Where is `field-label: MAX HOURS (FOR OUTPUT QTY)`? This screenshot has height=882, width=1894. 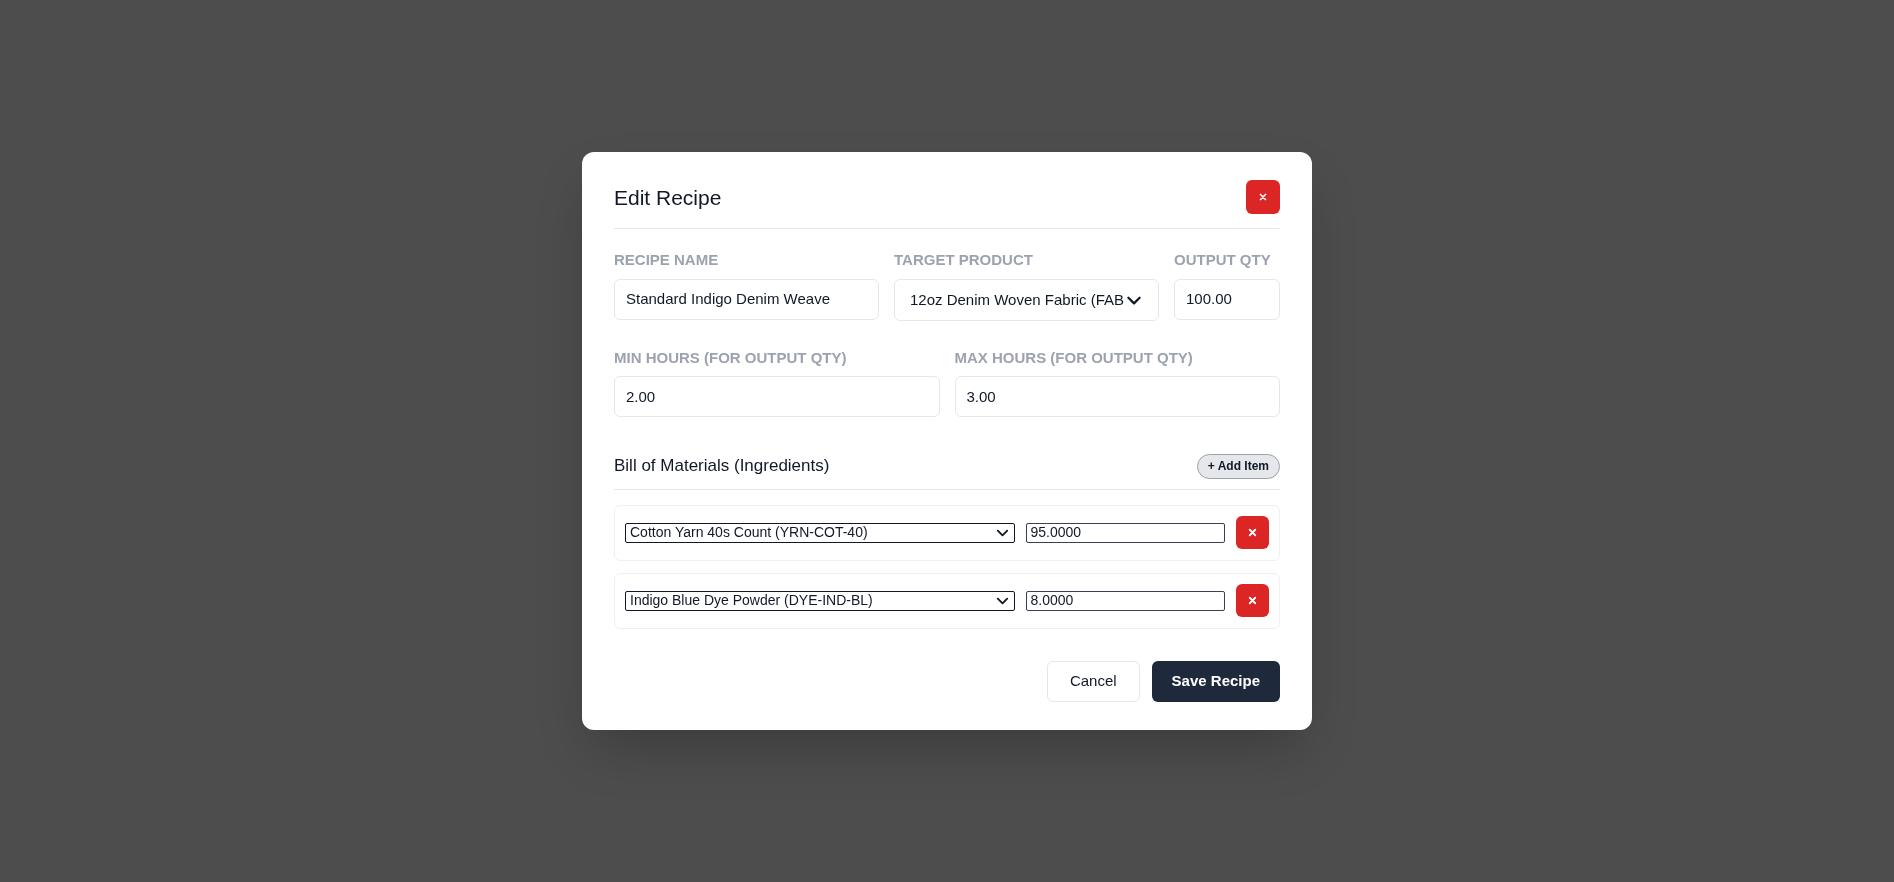
field-label: MAX HOURS (FOR OUTPUT QTY) is located at coordinates (1074, 357).